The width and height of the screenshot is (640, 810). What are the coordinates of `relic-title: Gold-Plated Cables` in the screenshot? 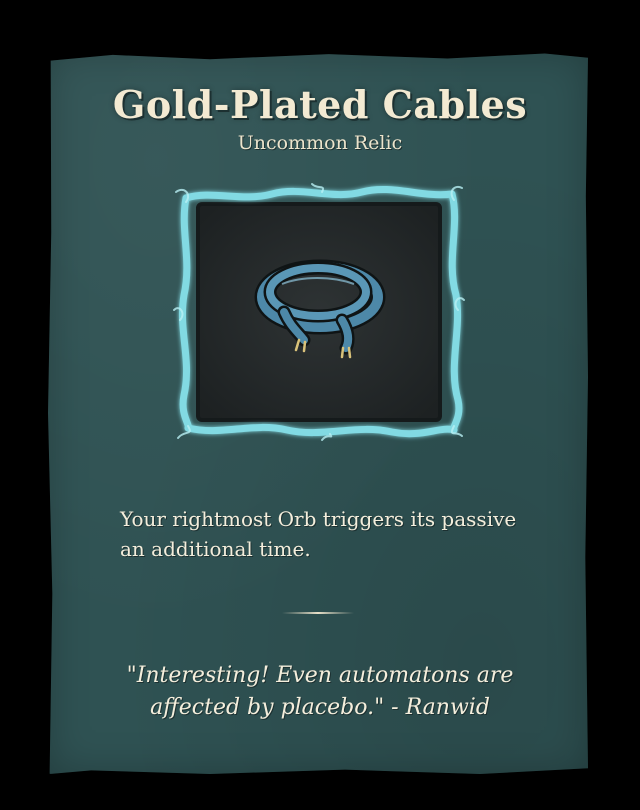 It's located at (320, 104).